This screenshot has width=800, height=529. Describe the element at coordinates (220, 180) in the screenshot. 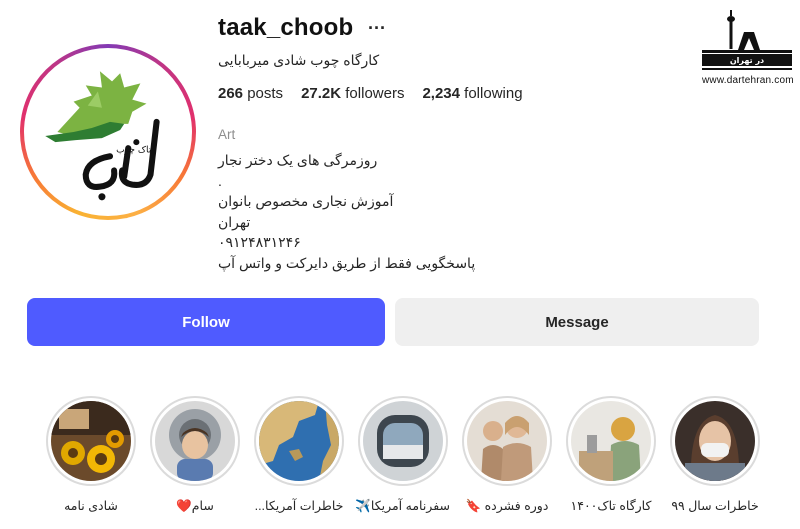

I see `bio-line: .` at that location.